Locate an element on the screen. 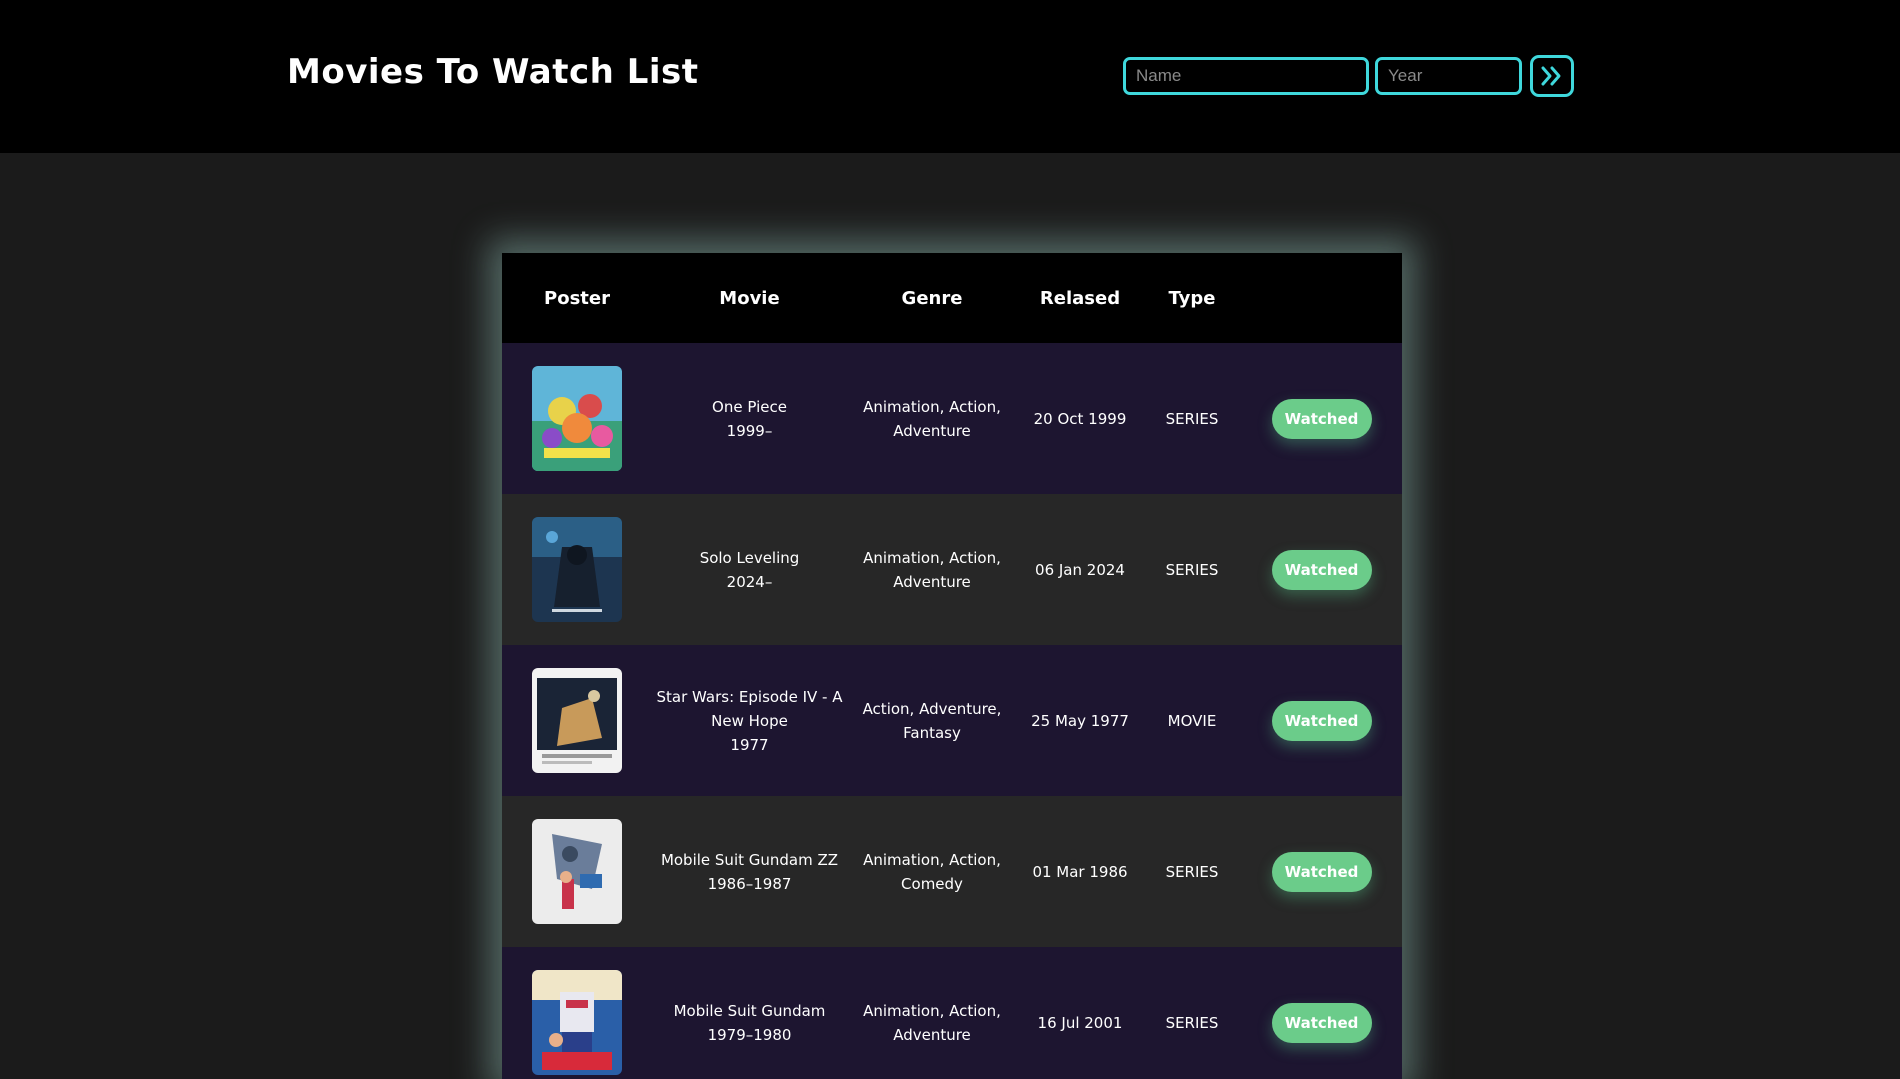 The image size is (1900, 1079). movie-years: 1979–1980 is located at coordinates (749, 1034).